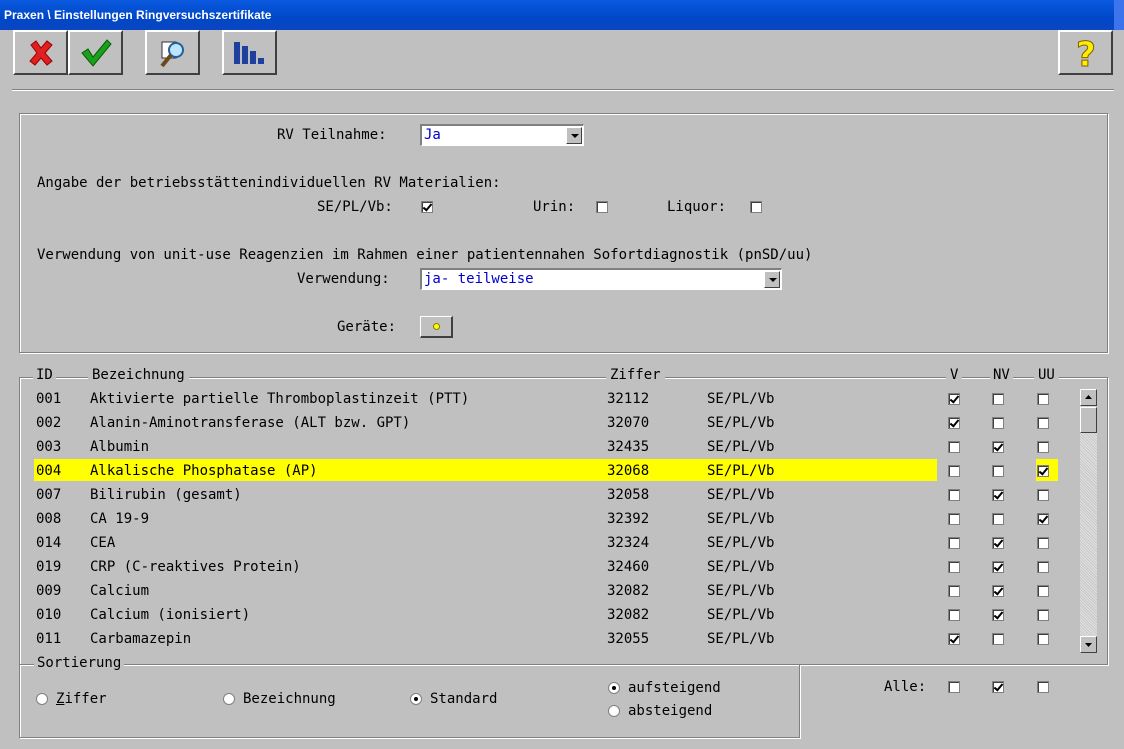 This screenshot has height=749, width=1124. What do you see at coordinates (49, 567) in the screenshot?
I see `cell-id: 019` at bounding box center [49, 567].